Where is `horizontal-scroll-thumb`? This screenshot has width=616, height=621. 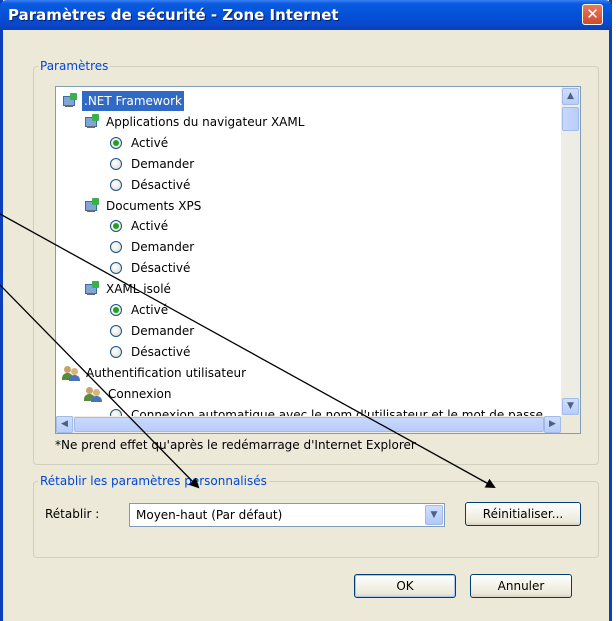
horizontal-scroll-thumb is located at coordinates (309, 424).